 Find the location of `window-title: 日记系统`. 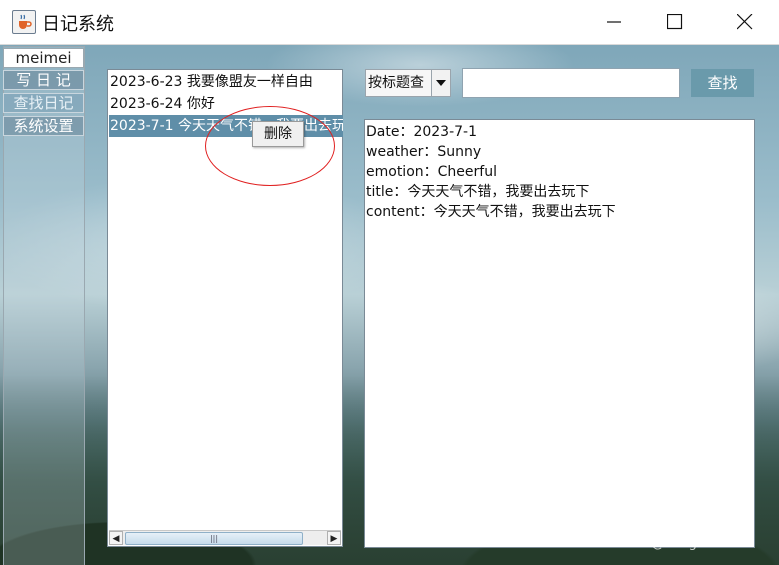

window-title: 日记系统 is located at coordinates (78, 24).